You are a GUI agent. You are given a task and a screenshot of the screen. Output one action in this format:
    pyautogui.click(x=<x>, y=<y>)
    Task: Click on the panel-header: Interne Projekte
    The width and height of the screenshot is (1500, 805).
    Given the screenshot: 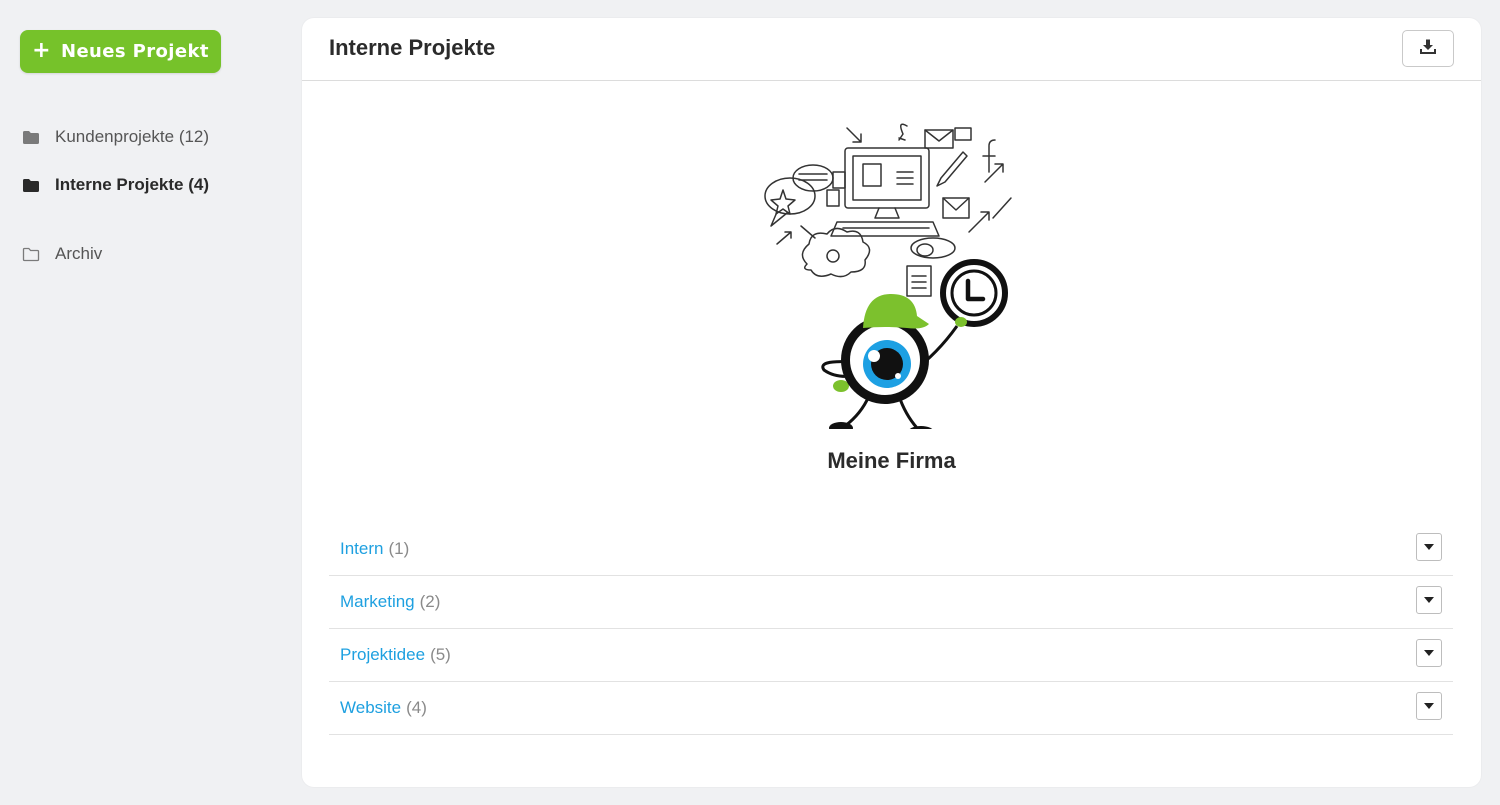 What is the action you would take?
    pyautogui.click(x=891, y=49)
    